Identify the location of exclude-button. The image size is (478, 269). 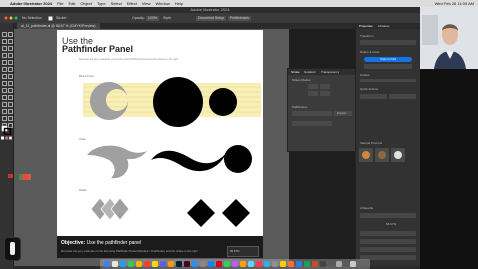
(325, 93).